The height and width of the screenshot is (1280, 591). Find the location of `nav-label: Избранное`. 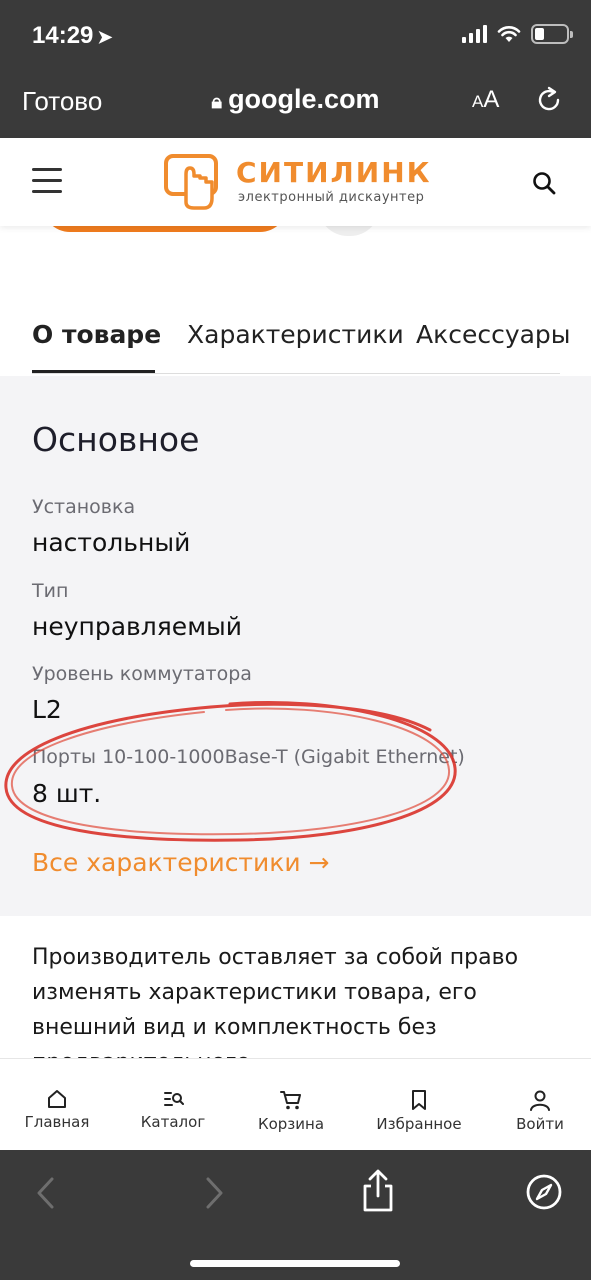

nav-label: Избранное is located at coordinates (419, 1124).